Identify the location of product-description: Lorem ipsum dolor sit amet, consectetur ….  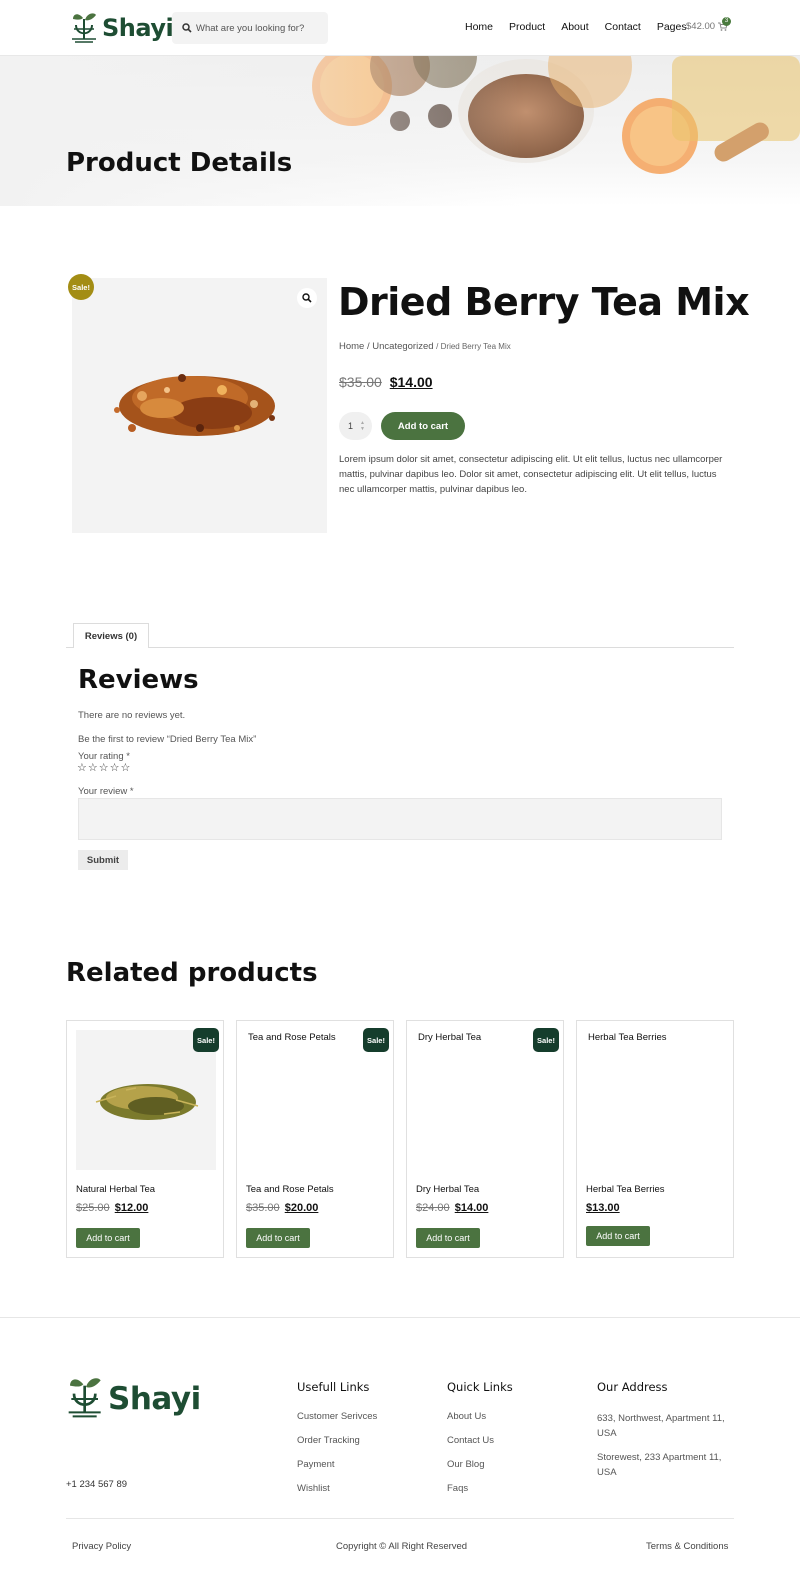
(531, 474).